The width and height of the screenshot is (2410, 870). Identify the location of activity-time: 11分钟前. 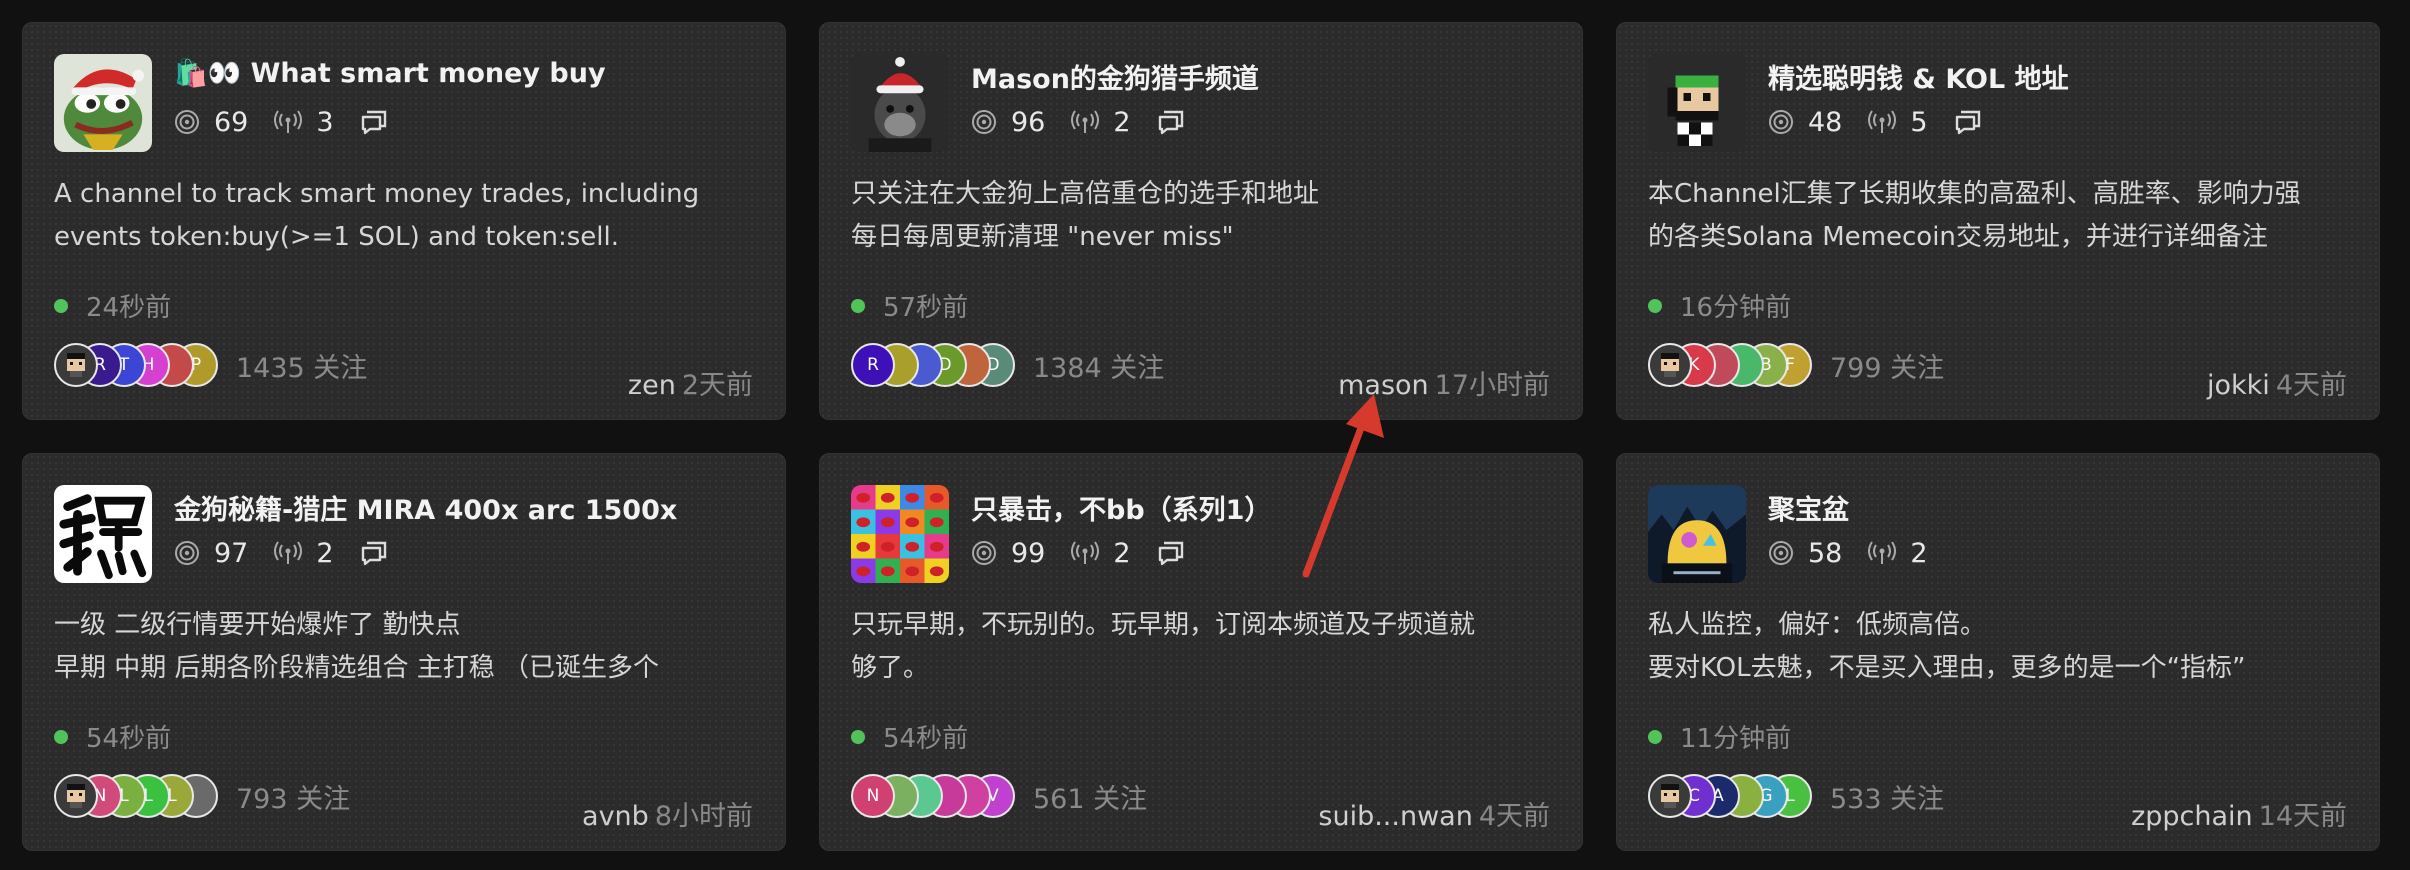
(1736, 739).